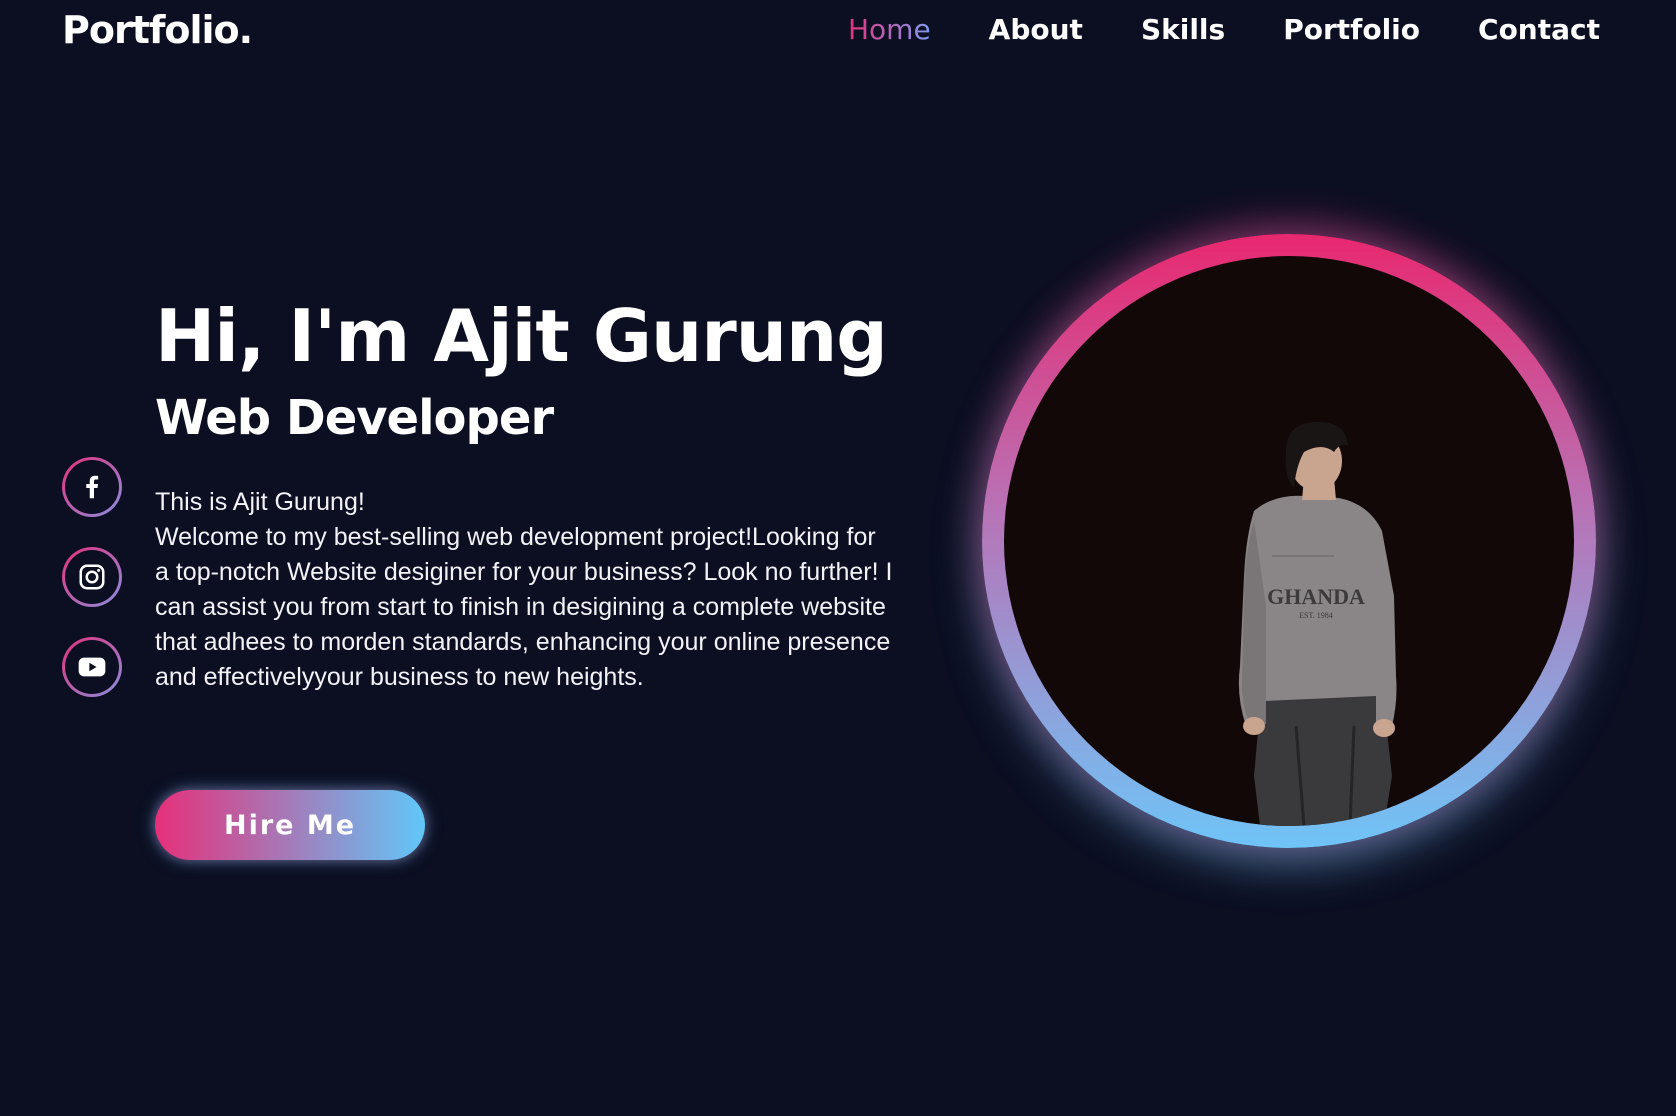 The height and width of the screenshot is (1116, 1676). What do you see at coordinates (1316, 615) in the screenshot?
I see `svg-text: EST. 1984` at bounding box center [1316, 615].